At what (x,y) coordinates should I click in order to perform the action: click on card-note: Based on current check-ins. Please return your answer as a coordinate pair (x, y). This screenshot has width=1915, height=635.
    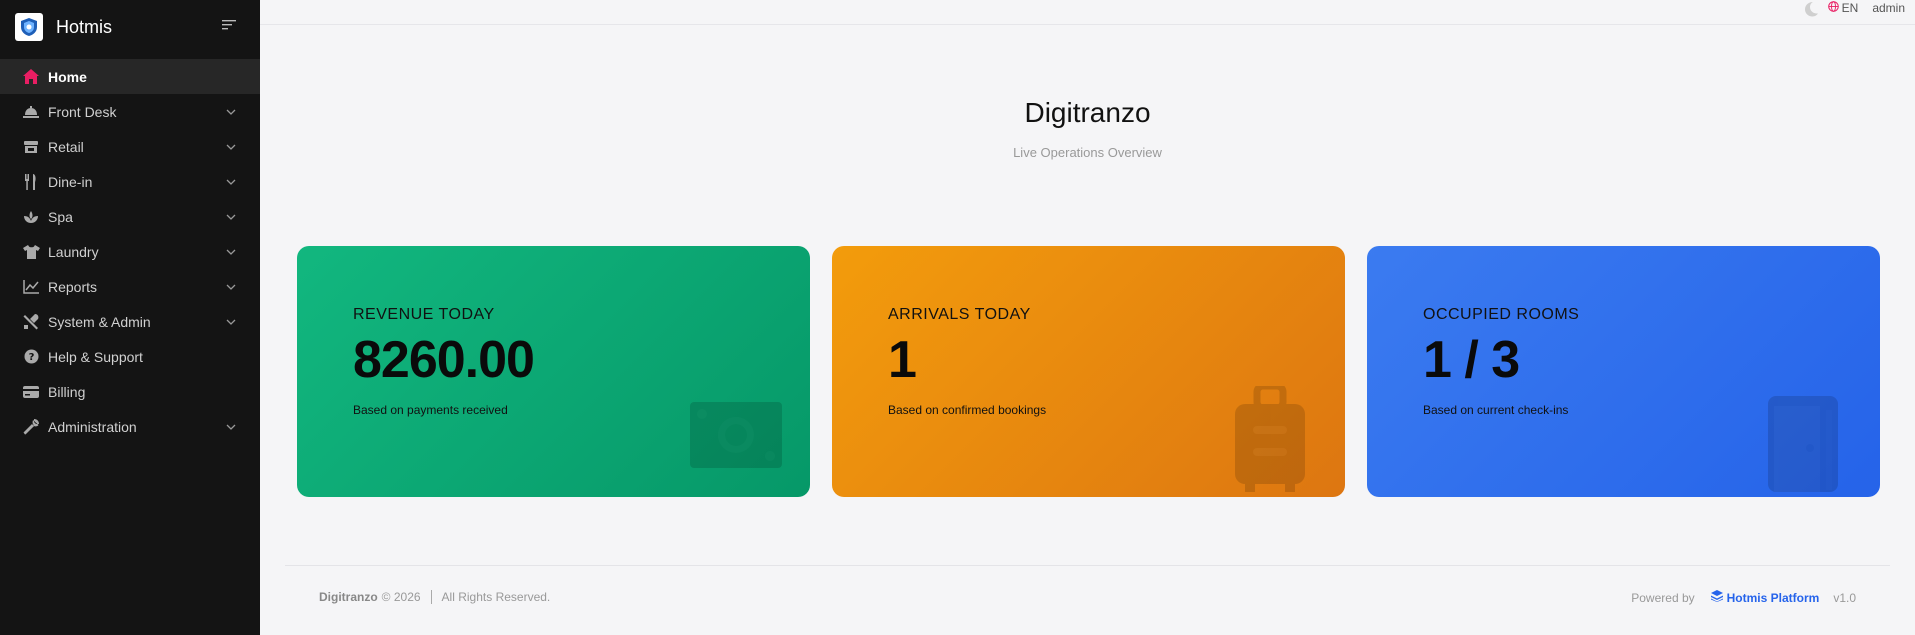
    Looking at the image, I should click on (1496, 410).